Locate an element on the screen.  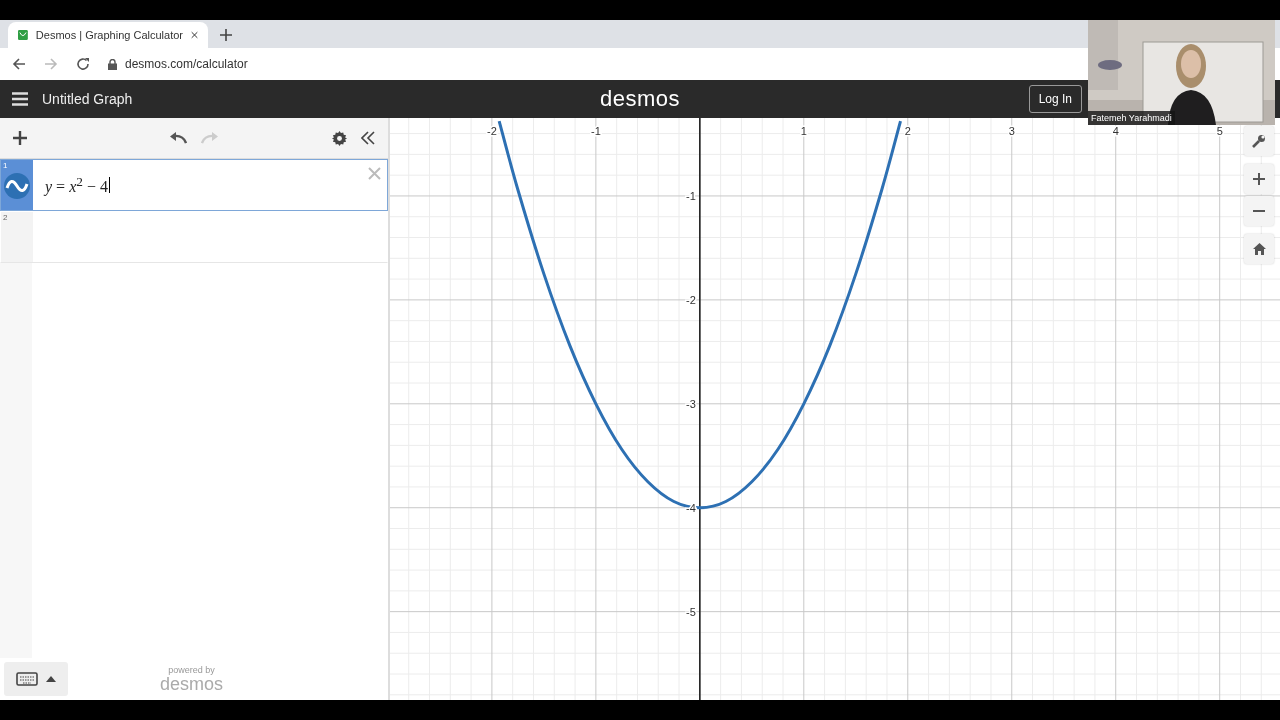
tick-label: 5 is located at coordinates (1219, 131).